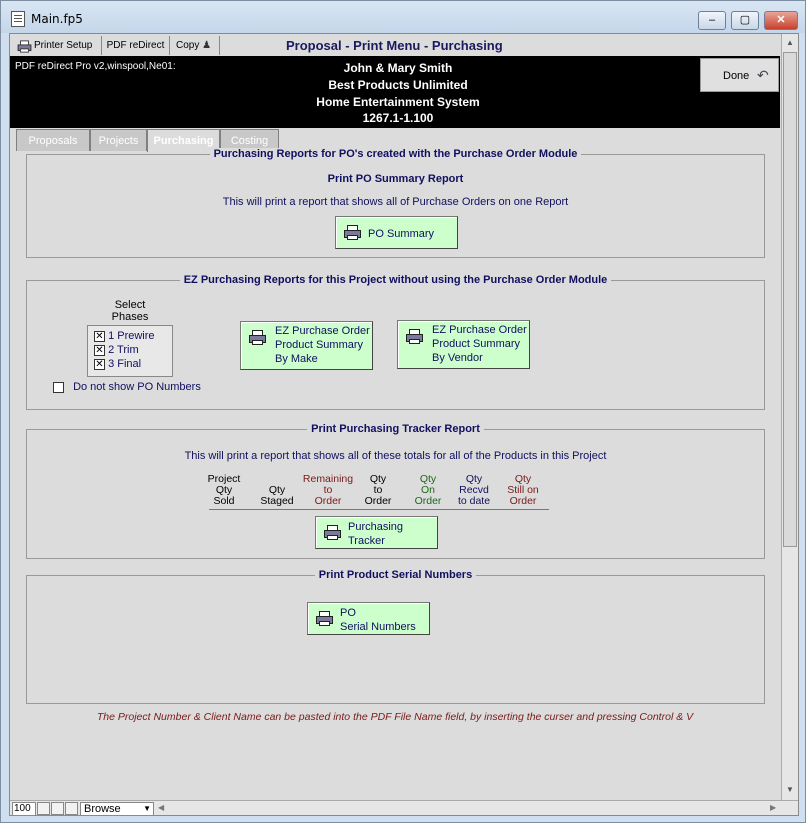  I want to click on copy-button: Copy ♟, so click(195, 45).